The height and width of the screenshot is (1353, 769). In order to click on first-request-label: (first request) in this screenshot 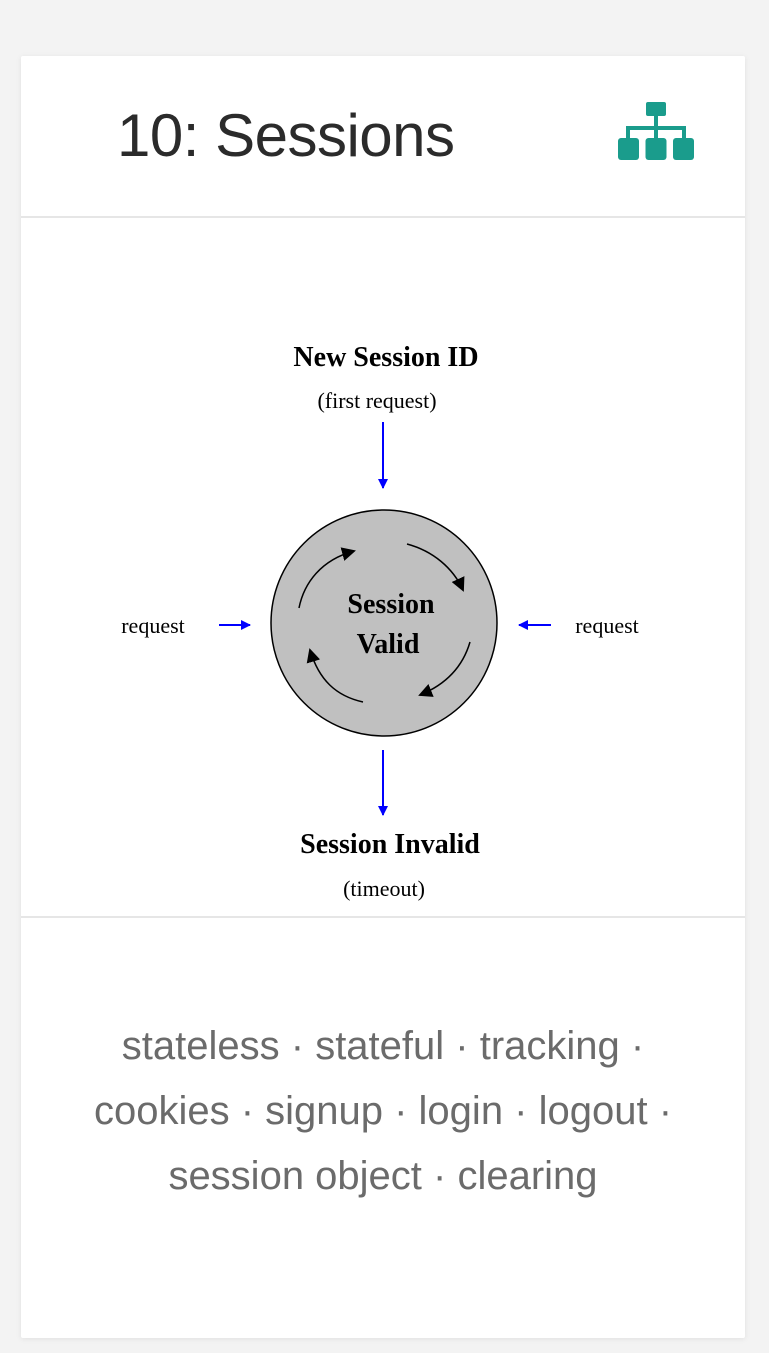, I will do `click(376, 400)`.